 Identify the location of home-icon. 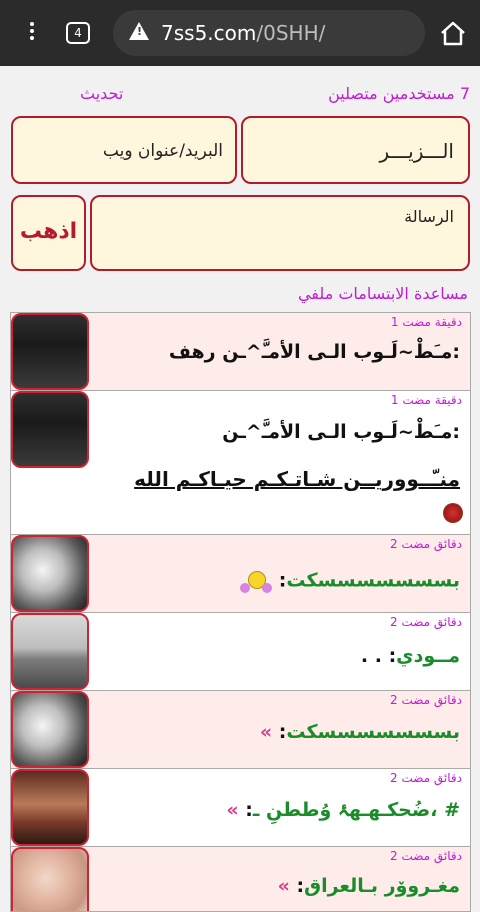
(453, 33).